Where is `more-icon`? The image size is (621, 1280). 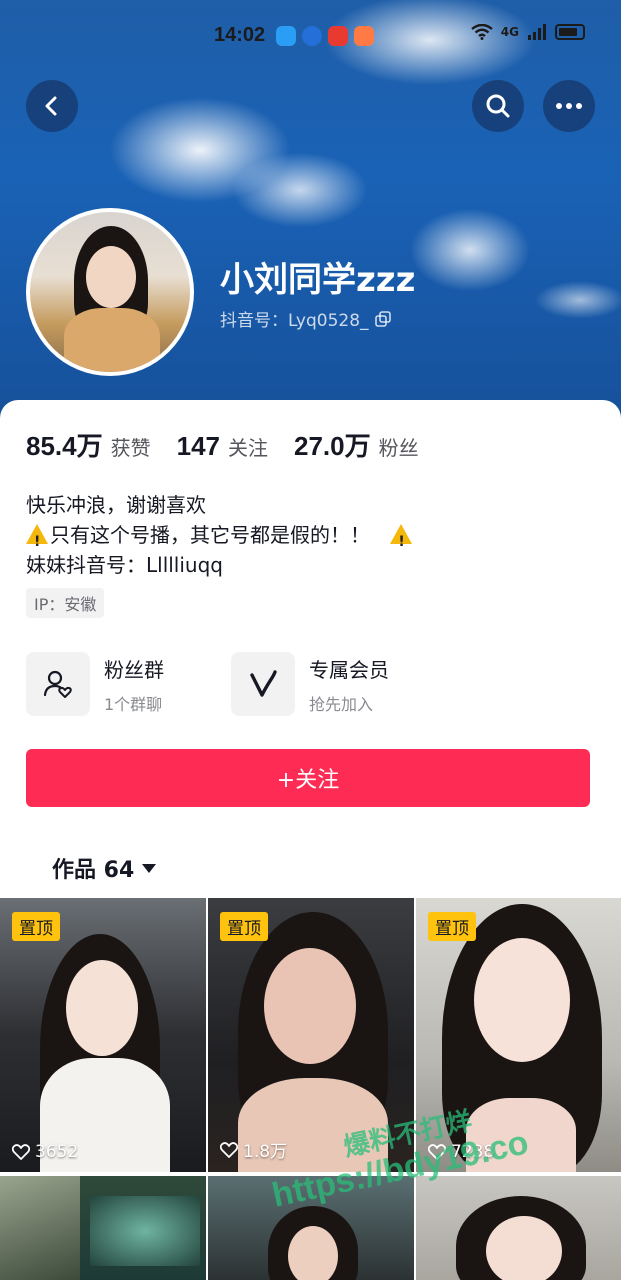
more-icon is located at coordinates (569, 106).